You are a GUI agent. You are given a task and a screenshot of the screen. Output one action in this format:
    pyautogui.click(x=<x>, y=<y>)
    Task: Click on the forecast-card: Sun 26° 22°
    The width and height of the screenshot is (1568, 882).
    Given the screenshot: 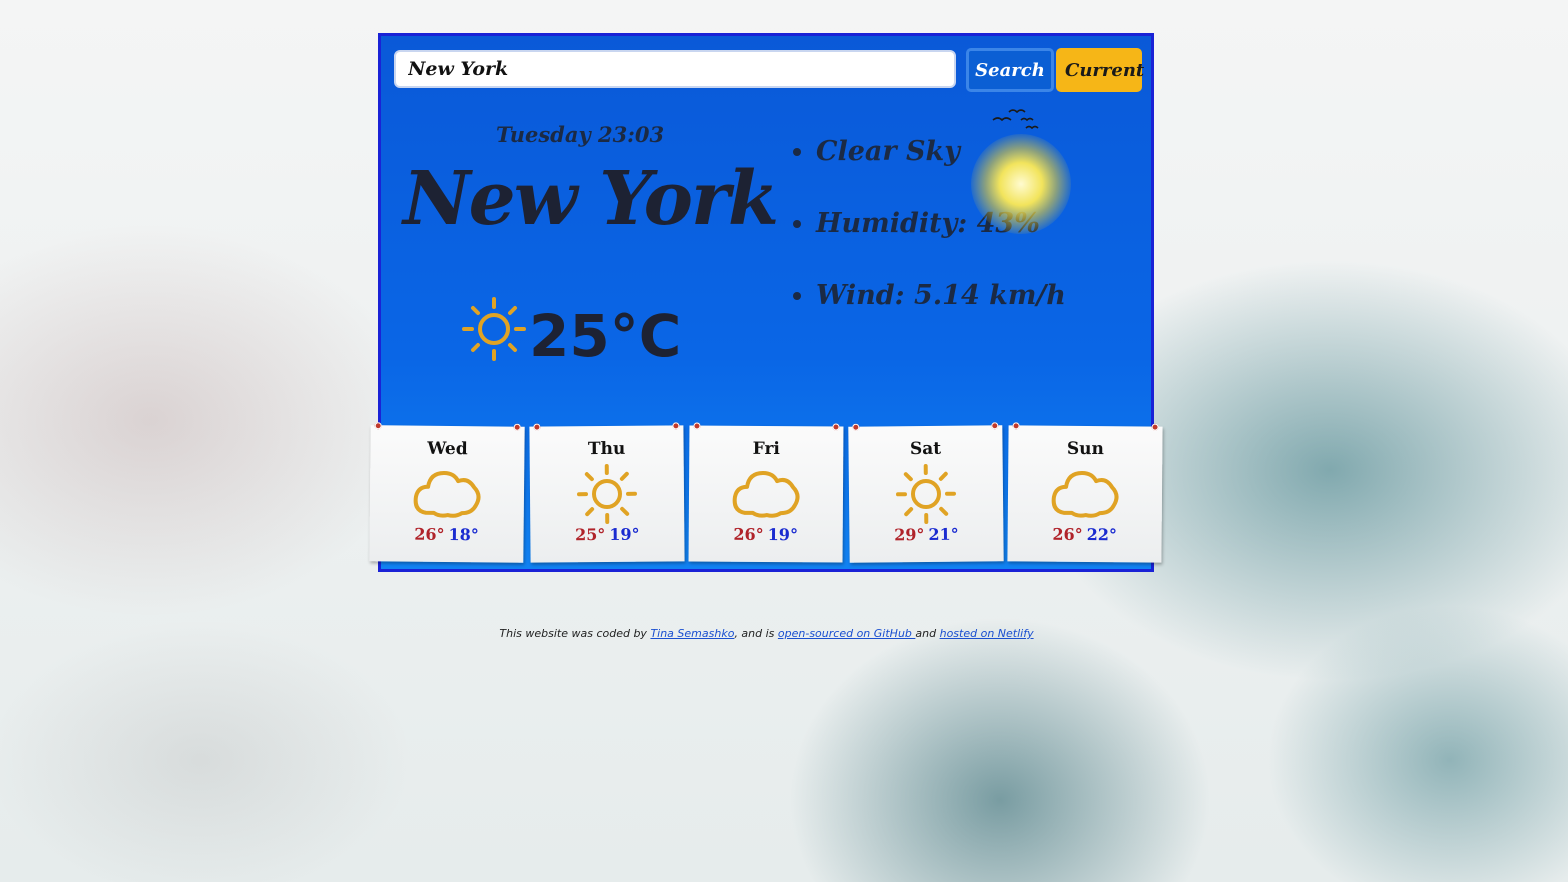 What is the action you would take?
    pyautogui.click(x=1085, y=492)
    